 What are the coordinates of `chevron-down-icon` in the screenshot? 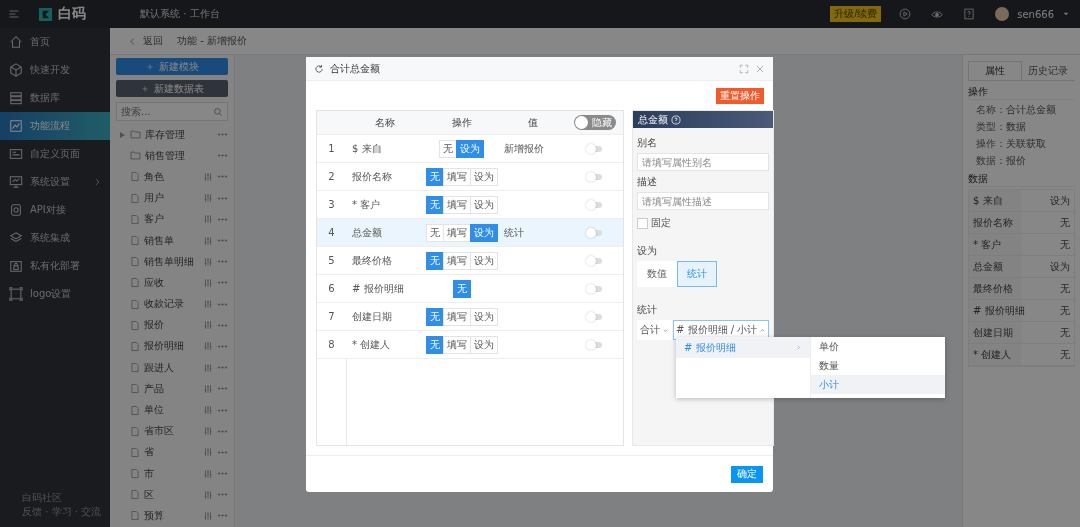 It's located at (665, 330).